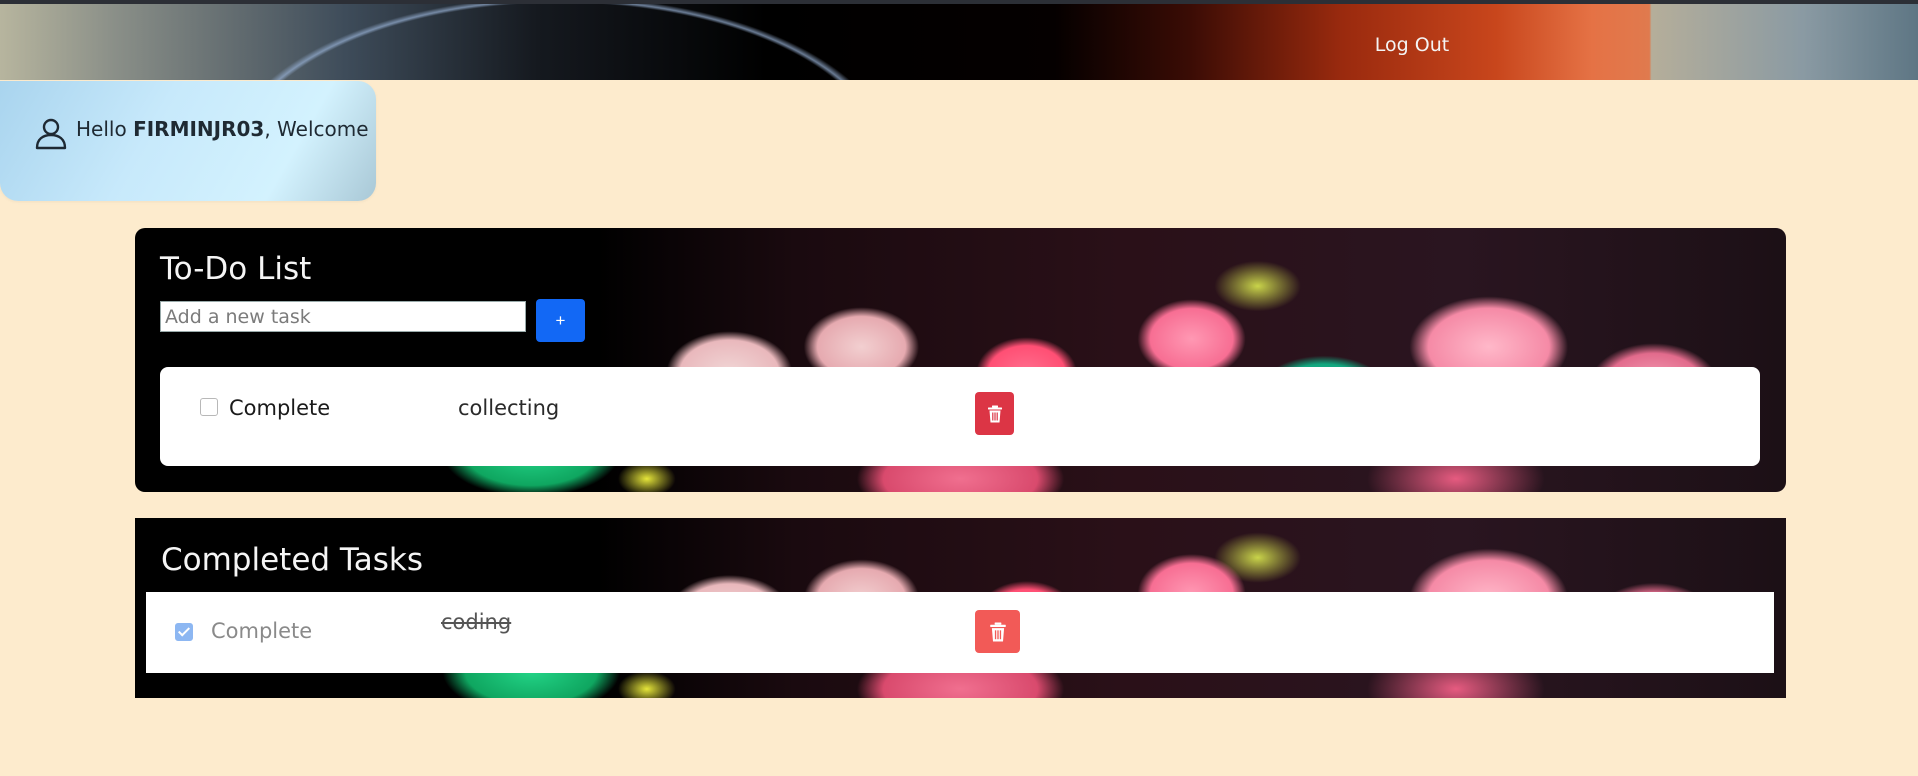 The image size is (1918, 776). I want to click on completed-task-complete-label: Complete, so click(262, 631).